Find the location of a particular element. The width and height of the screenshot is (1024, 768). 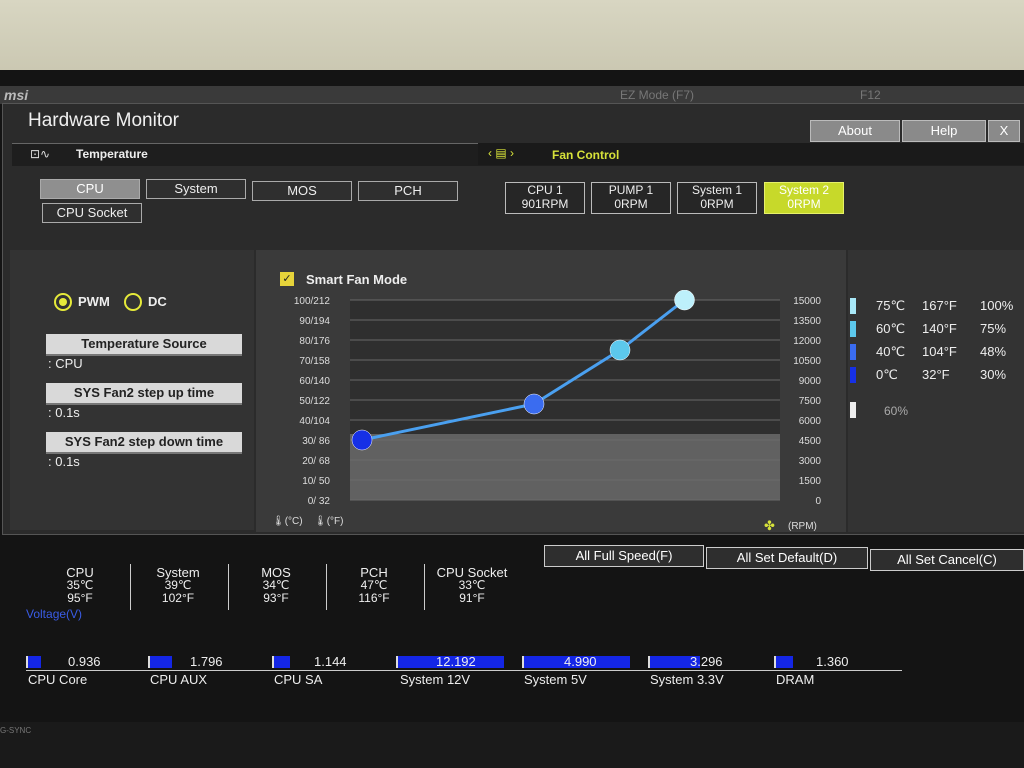

smart-fan-mode-checkbox: ✓ is located at coordinates (287, 279).